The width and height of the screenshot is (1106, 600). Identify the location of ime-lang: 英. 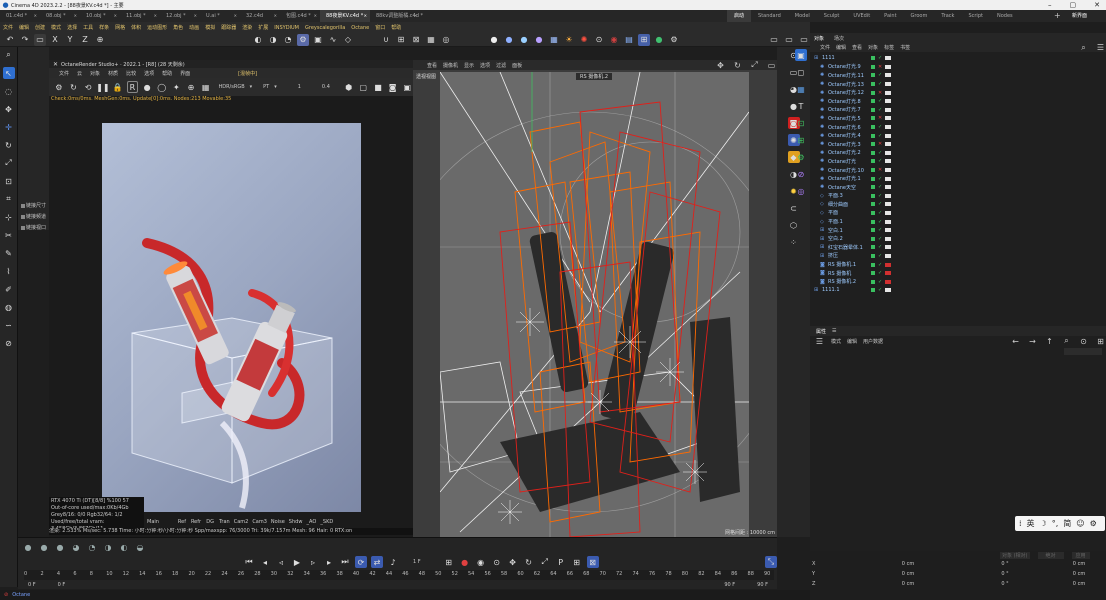
(1031, 523).